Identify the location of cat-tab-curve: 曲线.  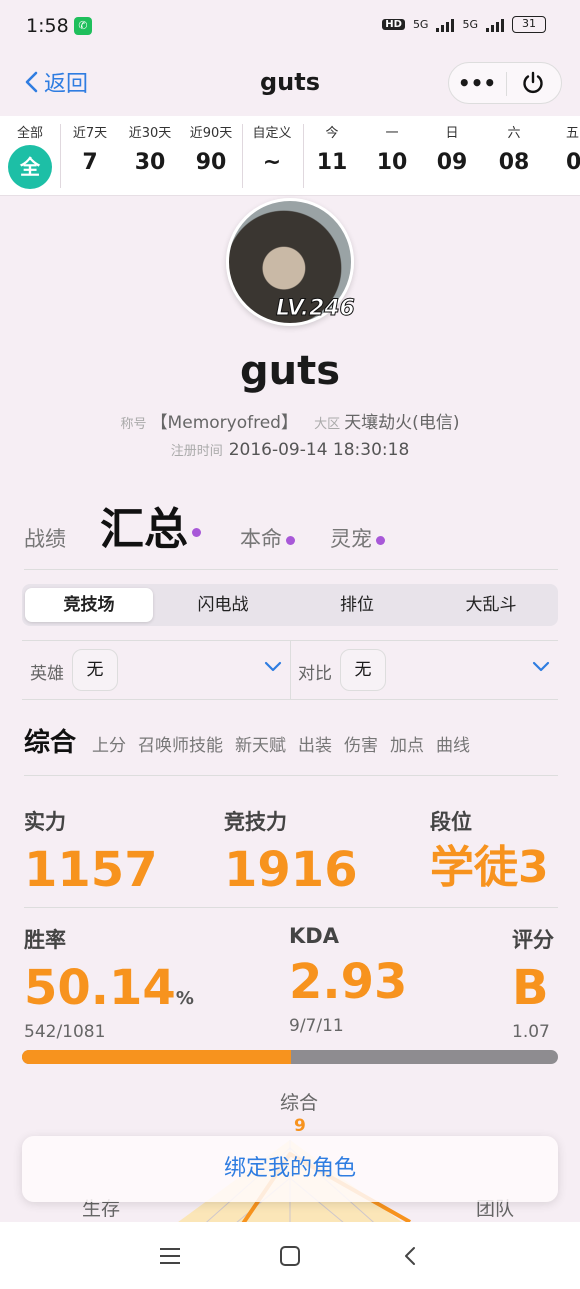
(453, 743).